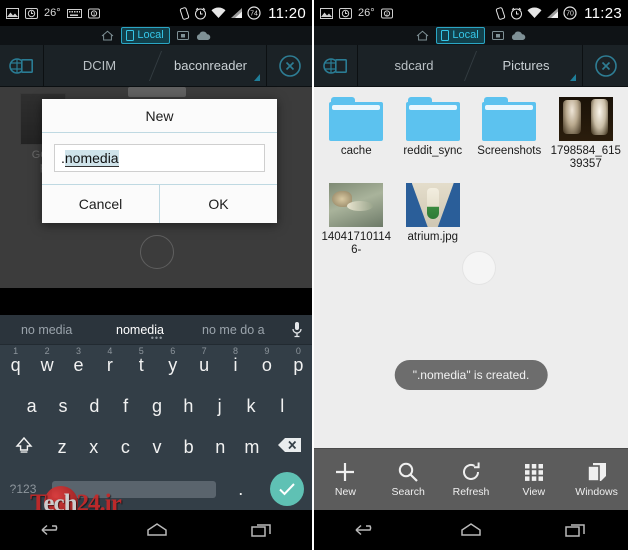  Describe the element at coordinates (62, 406) in the screenshot. I see `key-s: s` at that location.